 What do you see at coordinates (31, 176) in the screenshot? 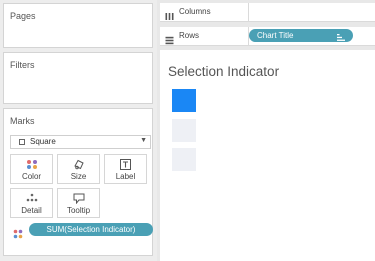
I see `color-button-label: Color` at bounding box center [31, 176].